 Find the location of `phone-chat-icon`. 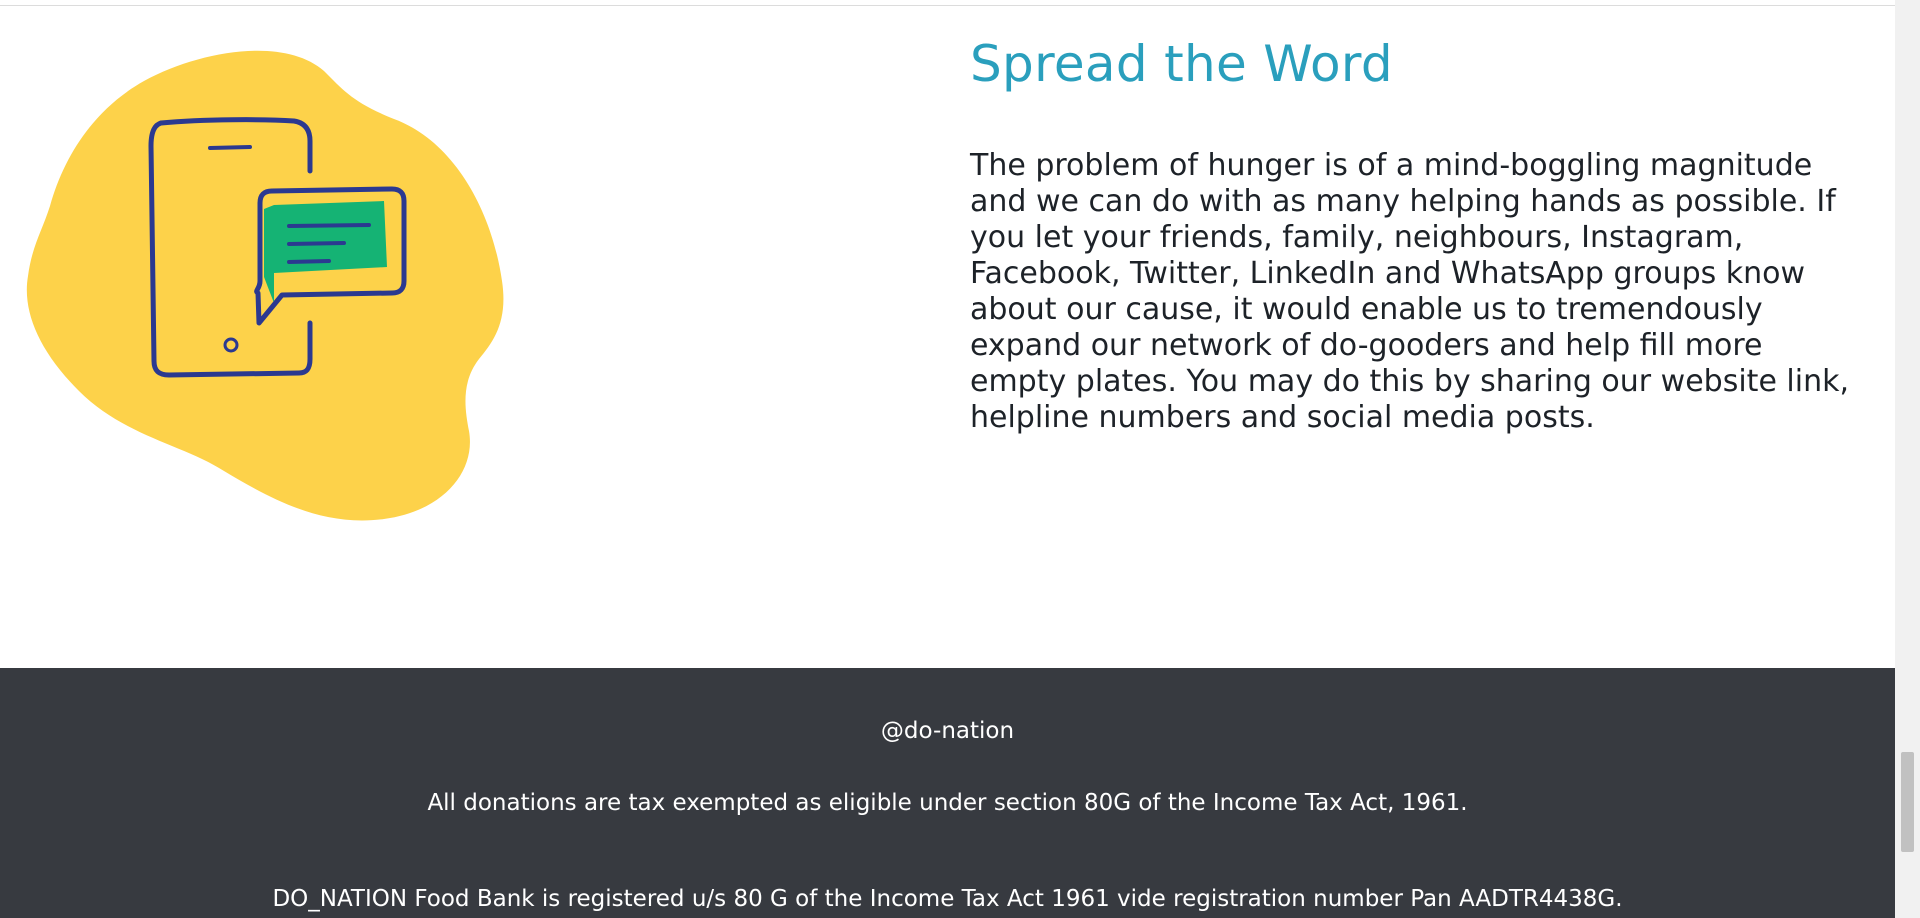

phone-chat-icon is located at coordinates (265, 285).